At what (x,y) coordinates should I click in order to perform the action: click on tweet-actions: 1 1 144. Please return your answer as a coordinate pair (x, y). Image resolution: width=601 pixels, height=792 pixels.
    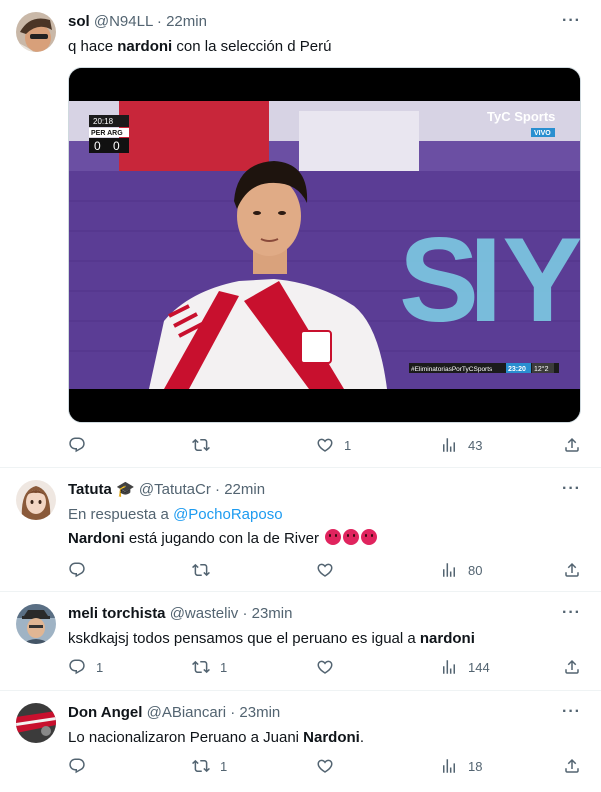
    Looking at the image, I should click on (326, 668).